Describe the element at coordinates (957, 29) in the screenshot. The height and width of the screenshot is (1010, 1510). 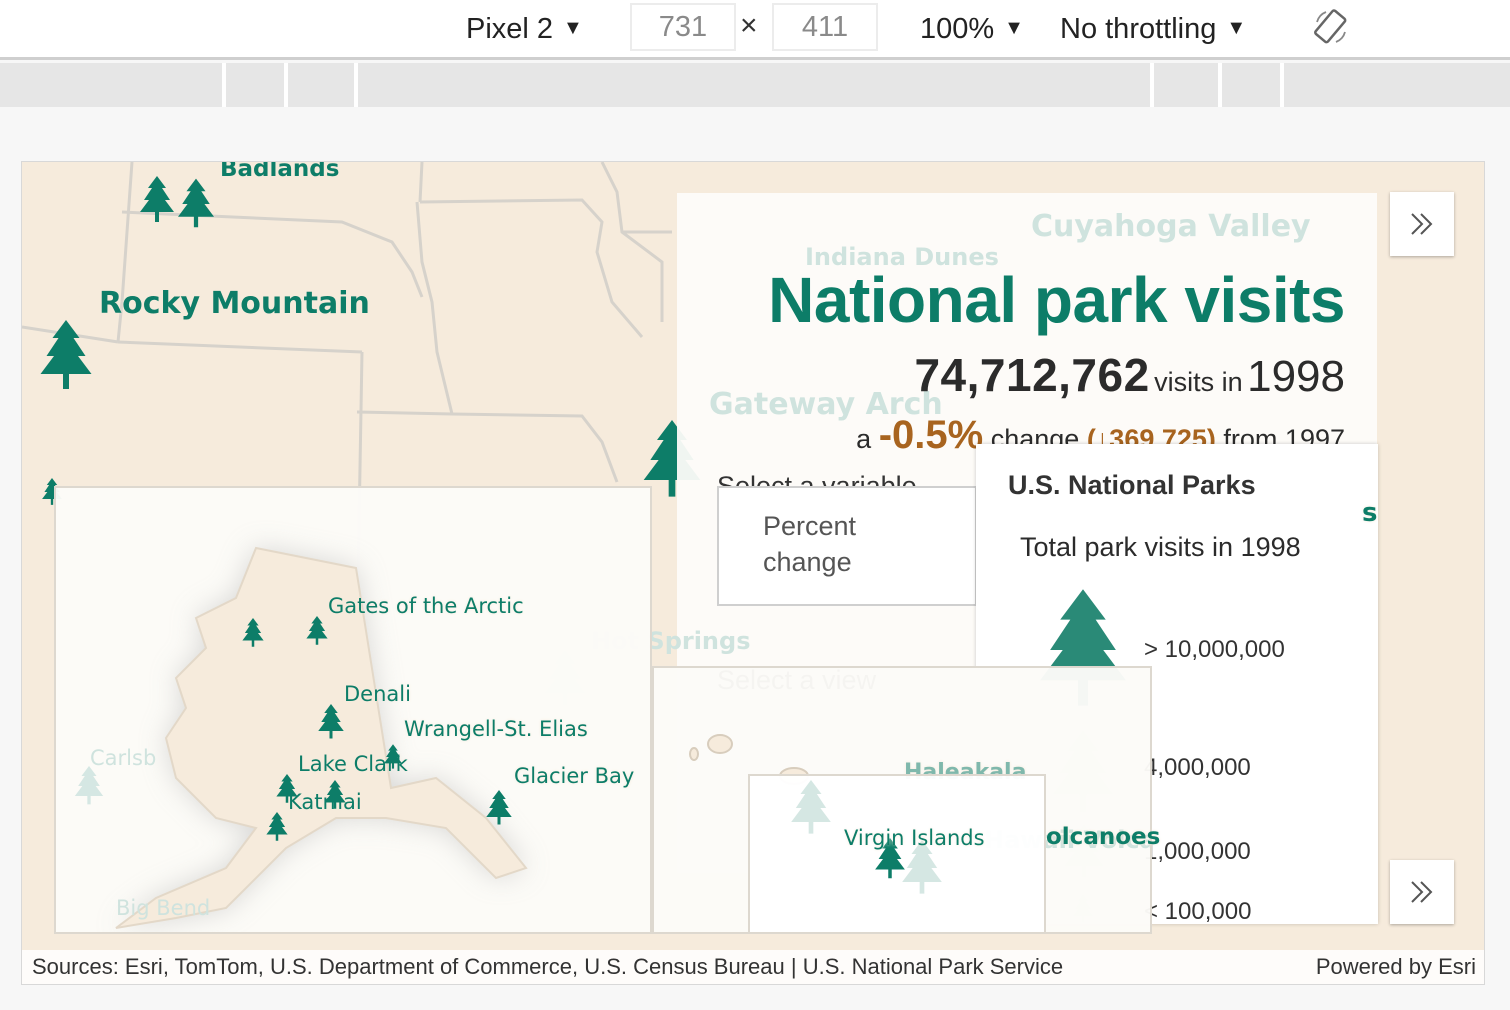
I see `zoom-value: 100%` at that location.